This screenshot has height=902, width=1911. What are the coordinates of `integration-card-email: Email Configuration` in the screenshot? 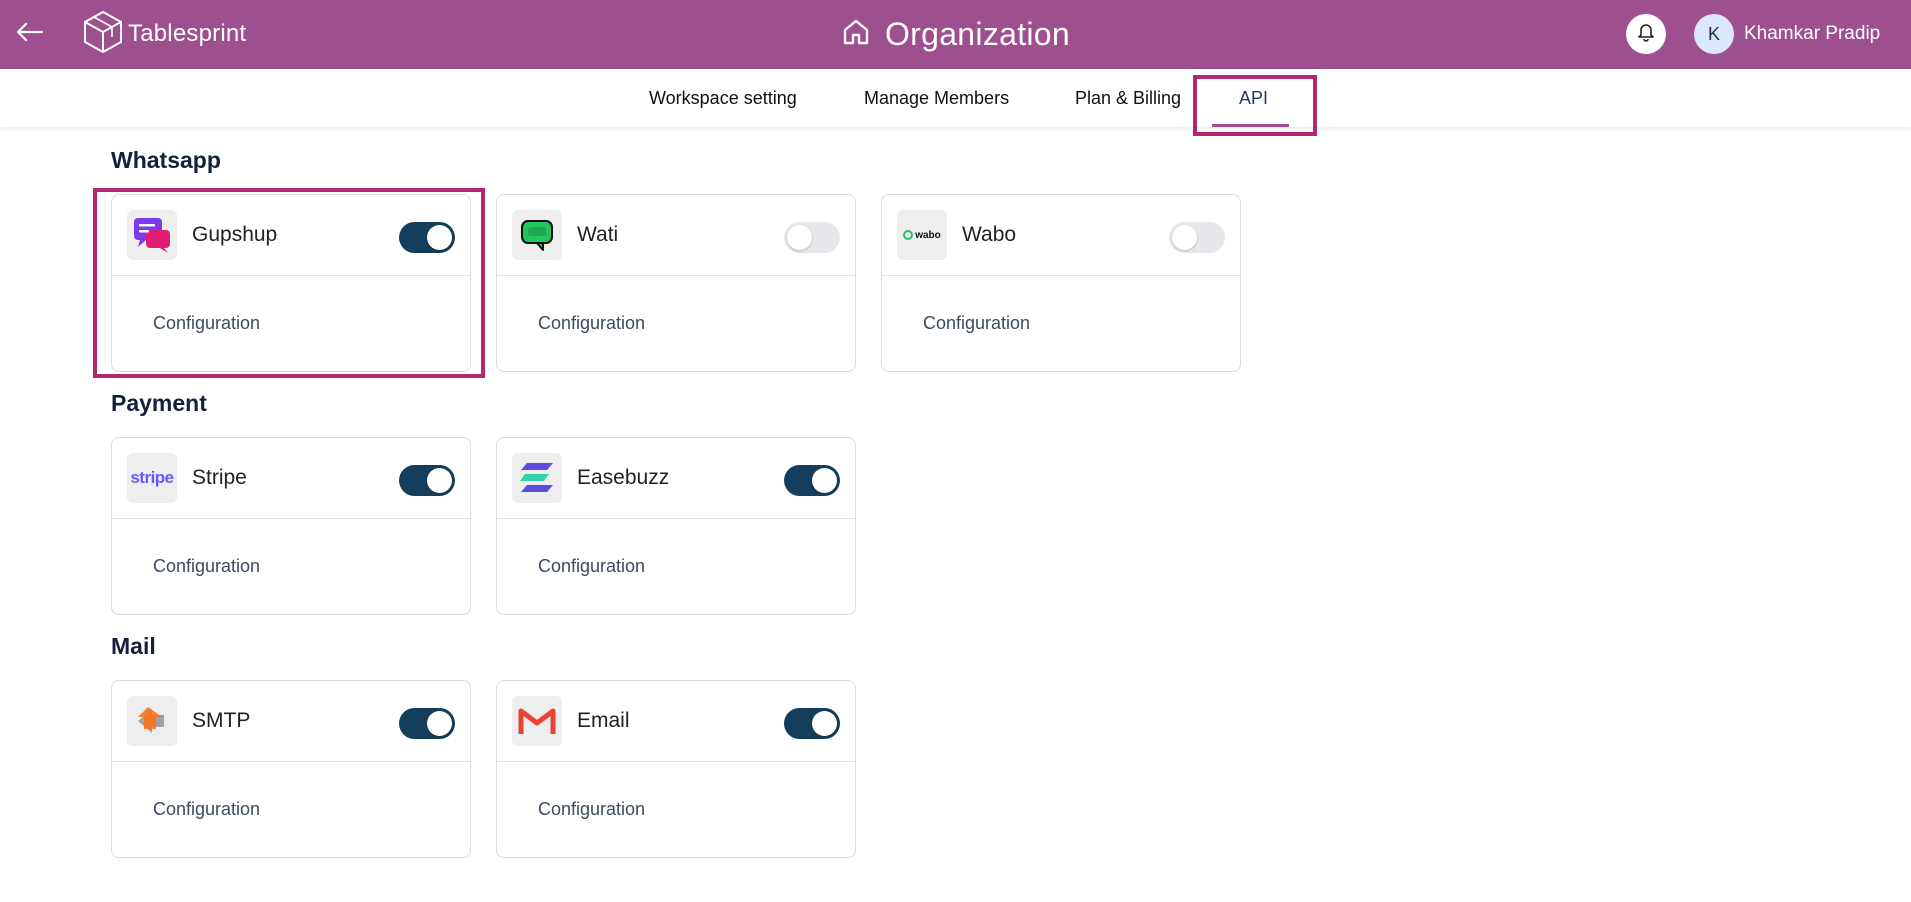 It's located at (676, 769).